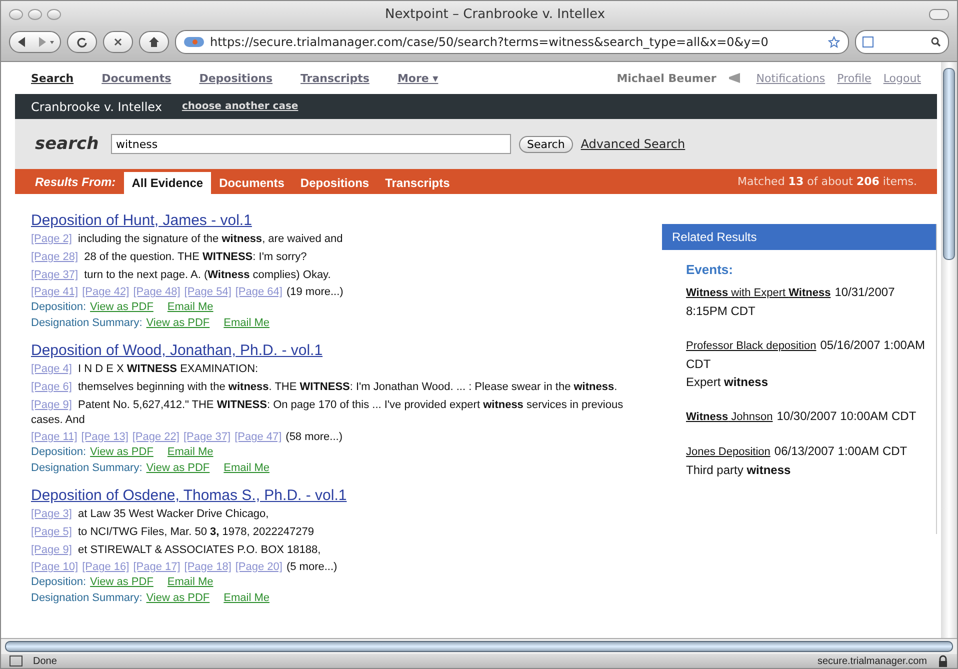 This screenshot has width=958, height=669. Describe the element at coordinates (240, 106) in the screenshot. I see `choose-case-link: choose another case` at that location.